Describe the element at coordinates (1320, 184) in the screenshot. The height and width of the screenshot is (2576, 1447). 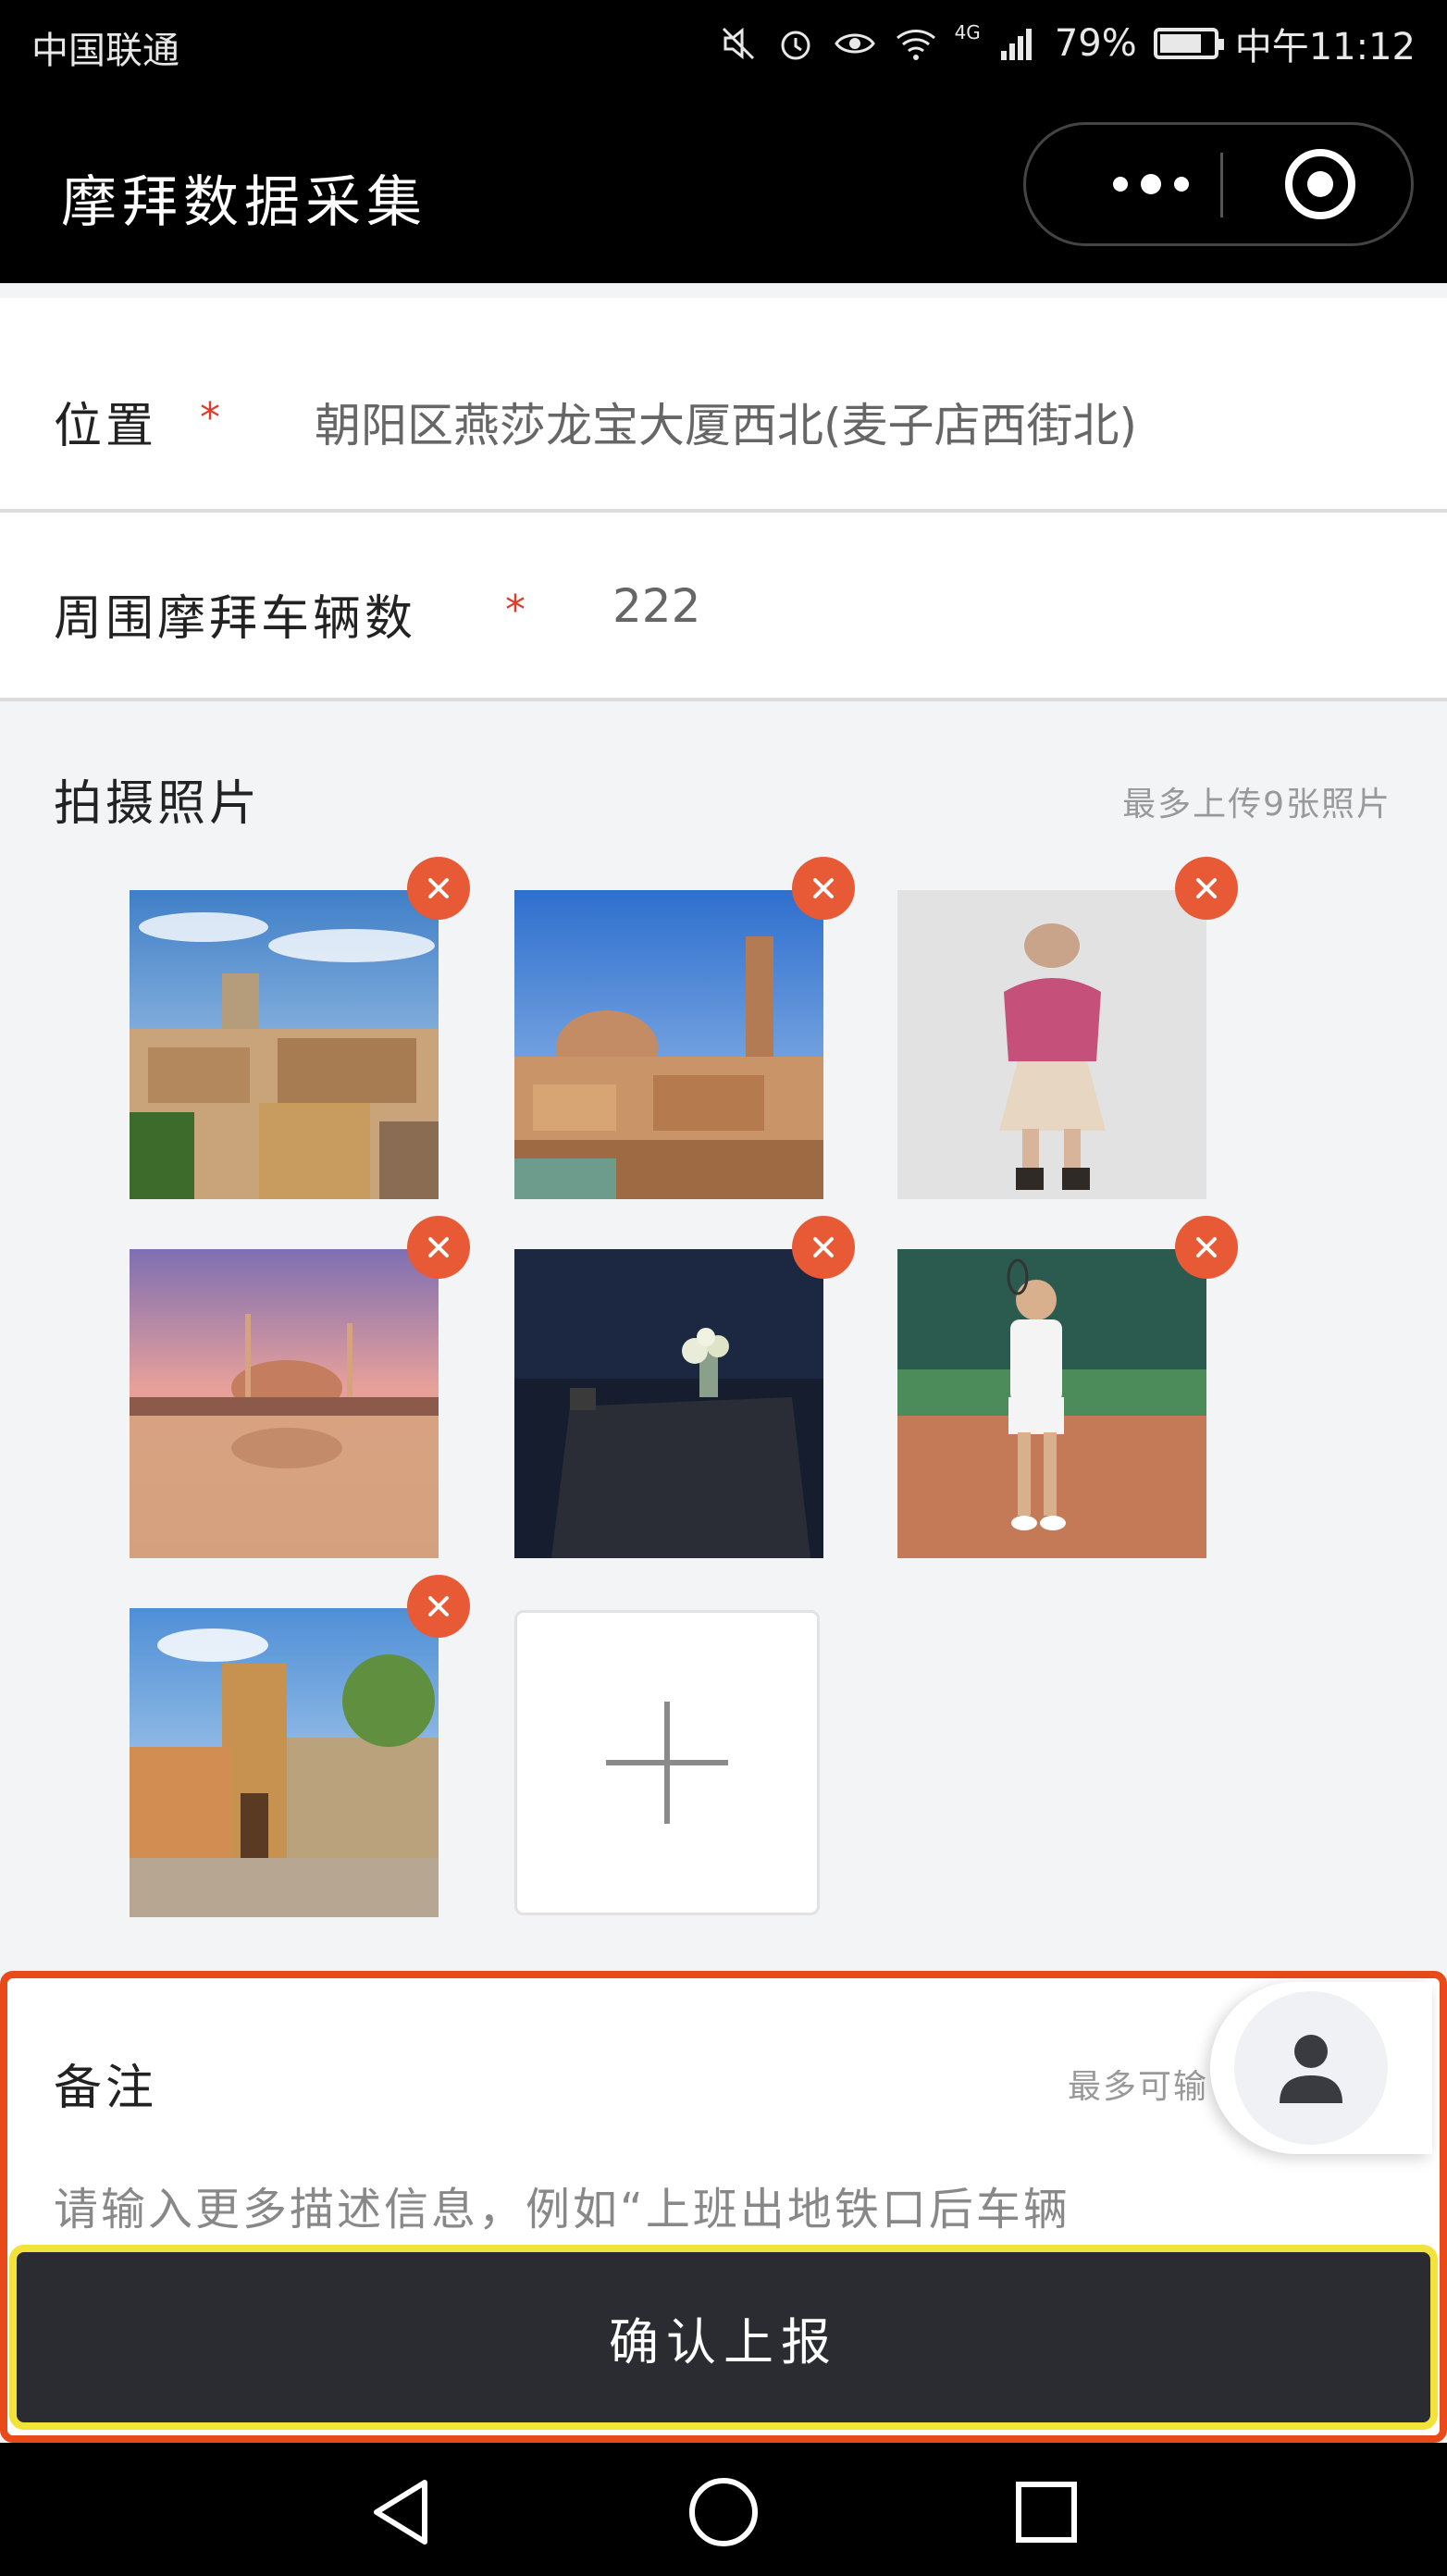
I see `close-target-icon` at that location.